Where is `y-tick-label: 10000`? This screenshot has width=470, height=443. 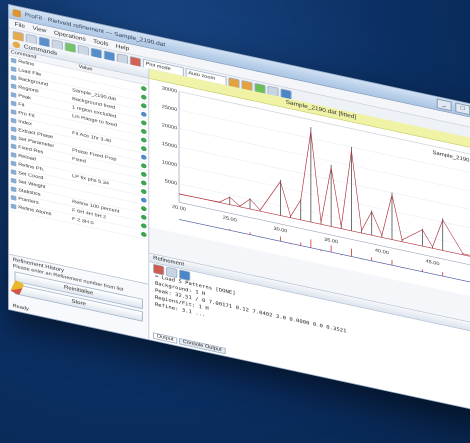
y-tick-label: 10000 is located at coordinates (170, 164).